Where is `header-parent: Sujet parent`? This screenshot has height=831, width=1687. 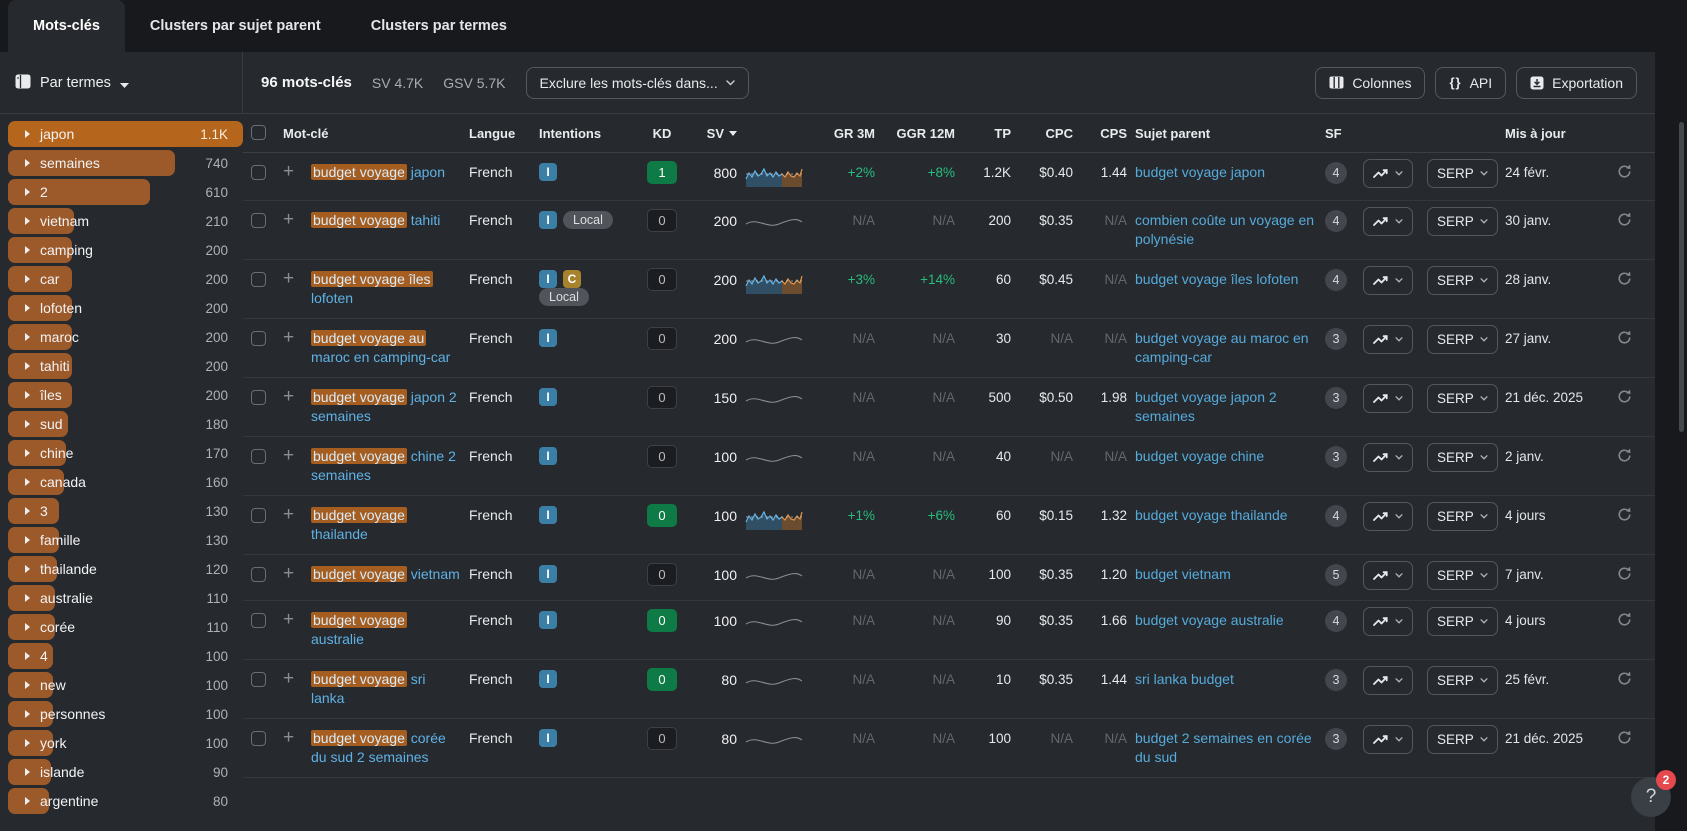 header-parent: Sujet parent is located at coordinates (1226, 133).